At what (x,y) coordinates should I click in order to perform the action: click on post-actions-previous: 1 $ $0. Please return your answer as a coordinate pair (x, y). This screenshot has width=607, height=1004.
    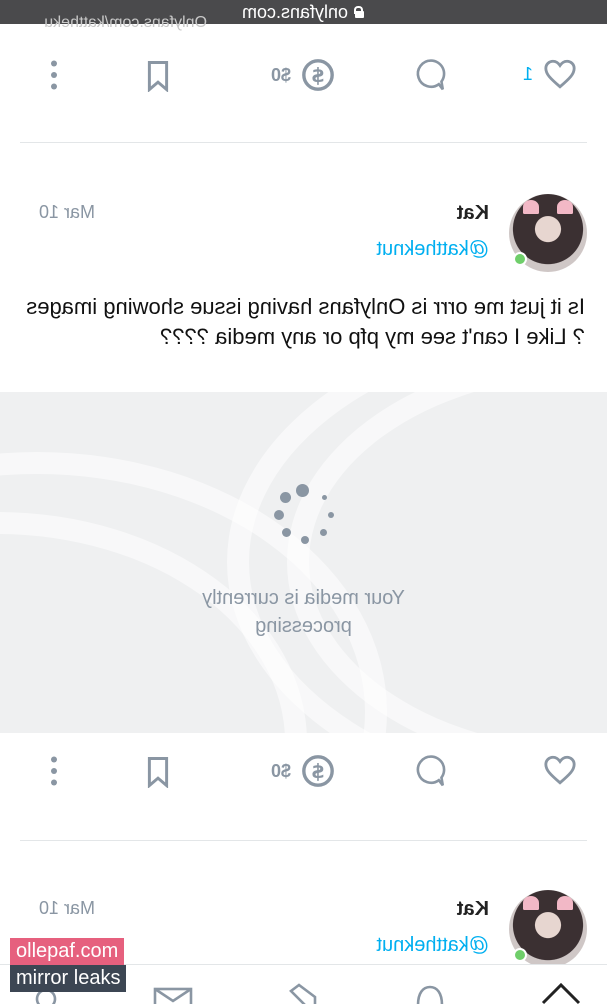
    Looking at the image, I should click on (303, 78).